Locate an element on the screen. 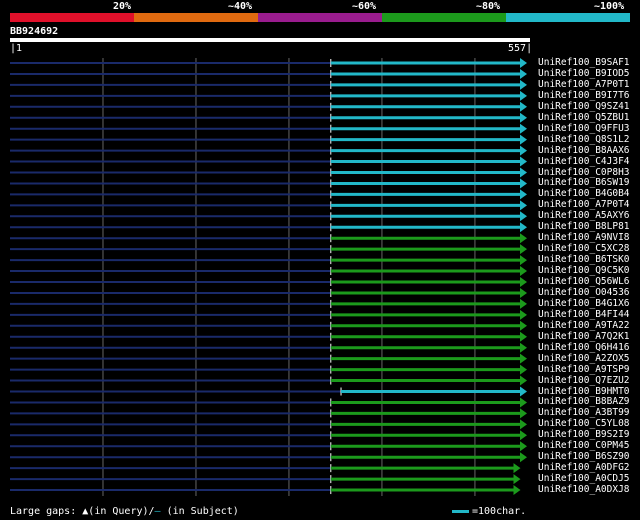  hit-subject-id: UniRef100_B9S2I9 is located at coordinates (584, 434).